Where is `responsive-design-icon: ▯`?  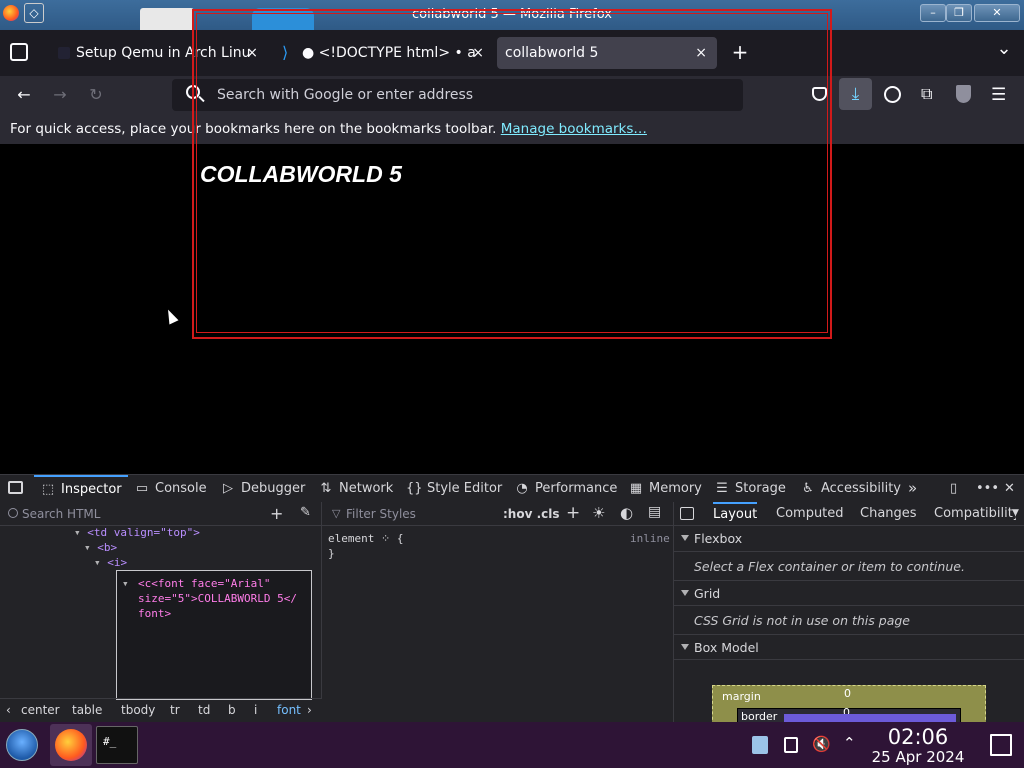
responsive-design-icon: ▯ is located at coordinates (953, 489).